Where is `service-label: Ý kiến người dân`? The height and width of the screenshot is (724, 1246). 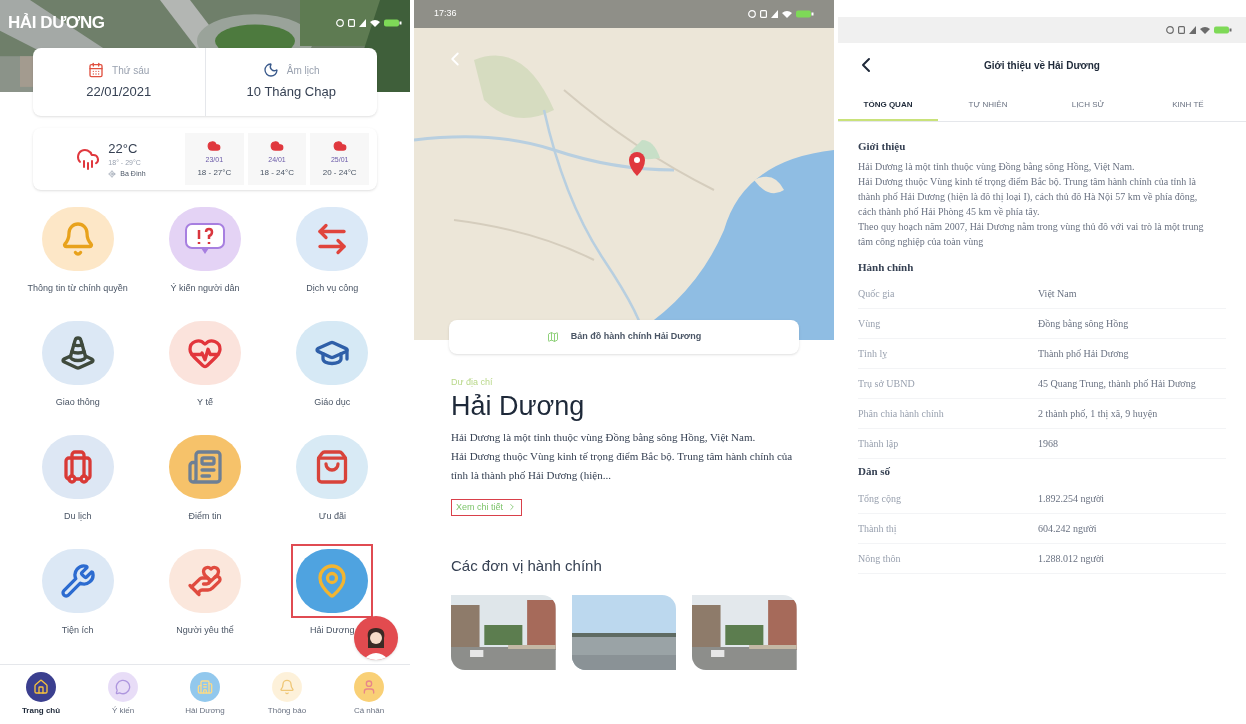
service-label: Ý kiến người dân is located at coordinates (205, 288).